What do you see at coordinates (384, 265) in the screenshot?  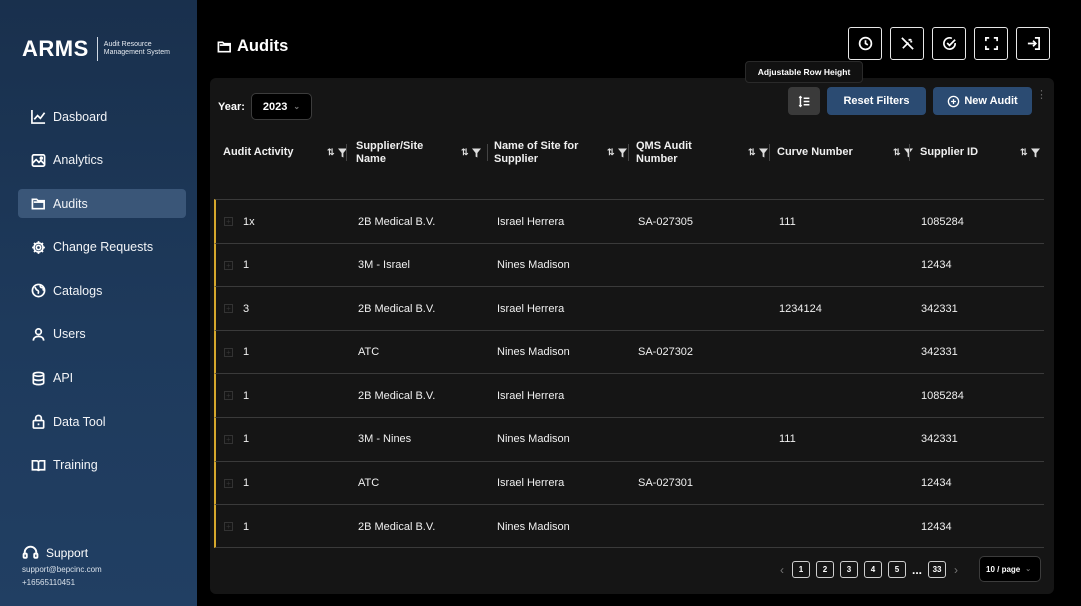 I see `table-cell: 3M - Israel` at bounding box center [384, 265].